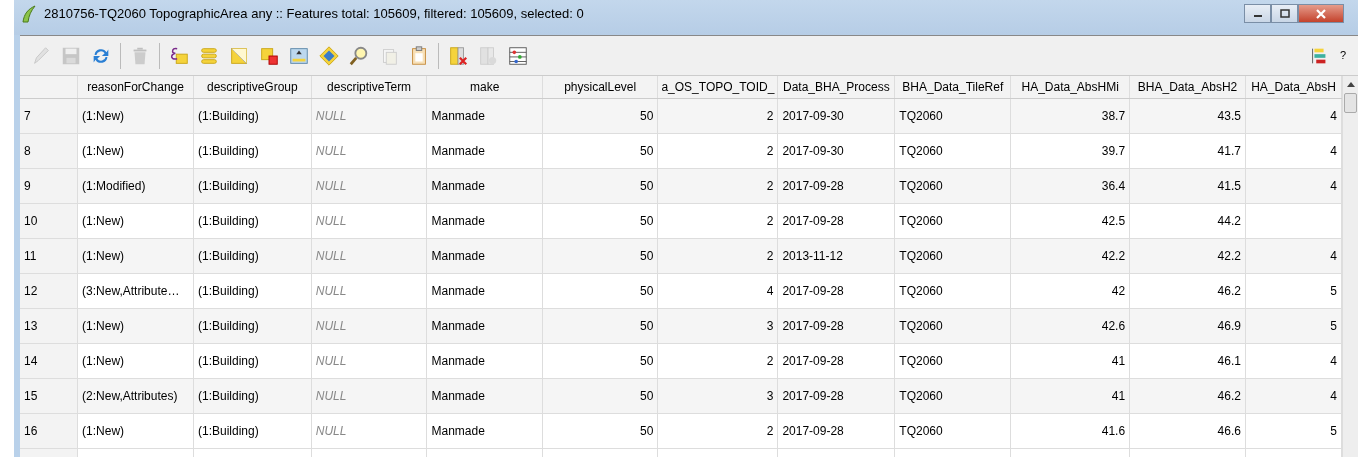 Image resolution: width=1358 pixels, height=457 pixels. I want to click on table-cell: 5, so click(1293, 290).